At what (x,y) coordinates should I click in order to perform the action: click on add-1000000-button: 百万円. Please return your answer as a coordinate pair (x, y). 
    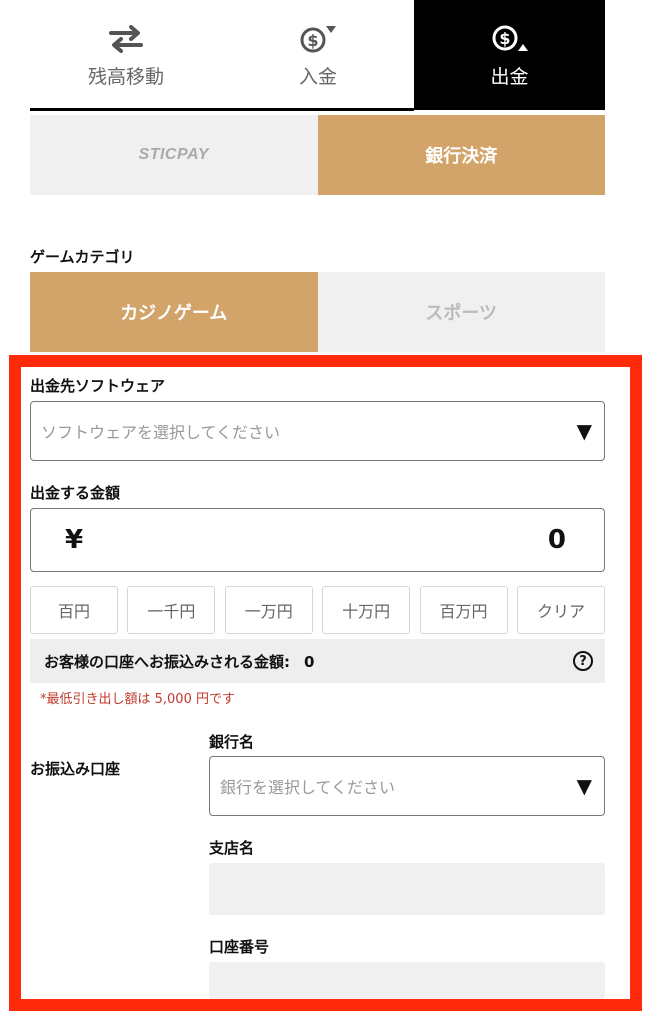
    Looking at the image, I should click on (463, 610).